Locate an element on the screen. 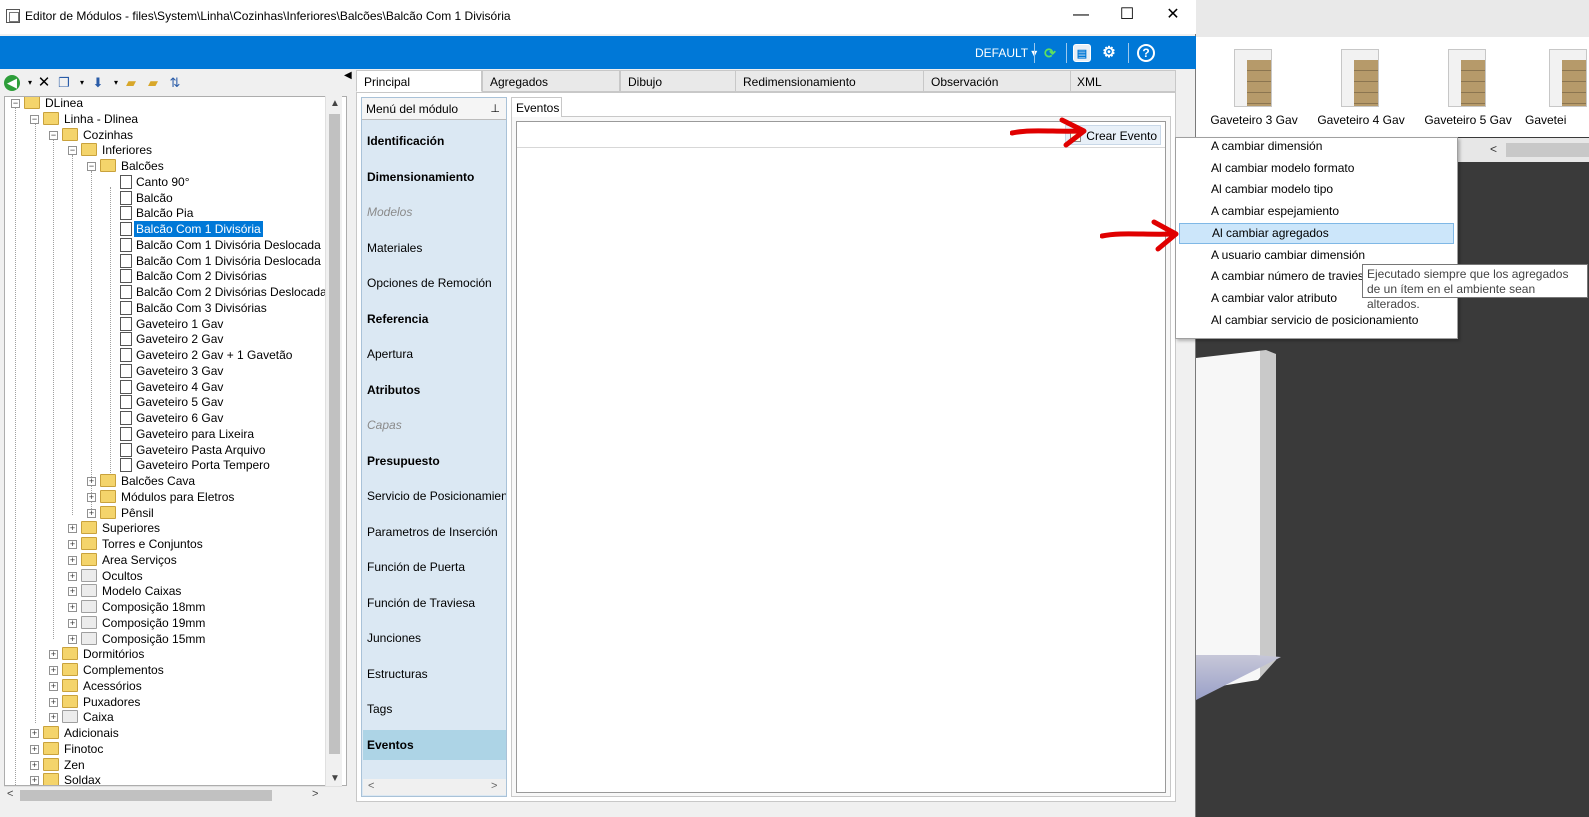  menu-opciones-remocion: Opciones de Remoción is located at coordinates (434, 283).